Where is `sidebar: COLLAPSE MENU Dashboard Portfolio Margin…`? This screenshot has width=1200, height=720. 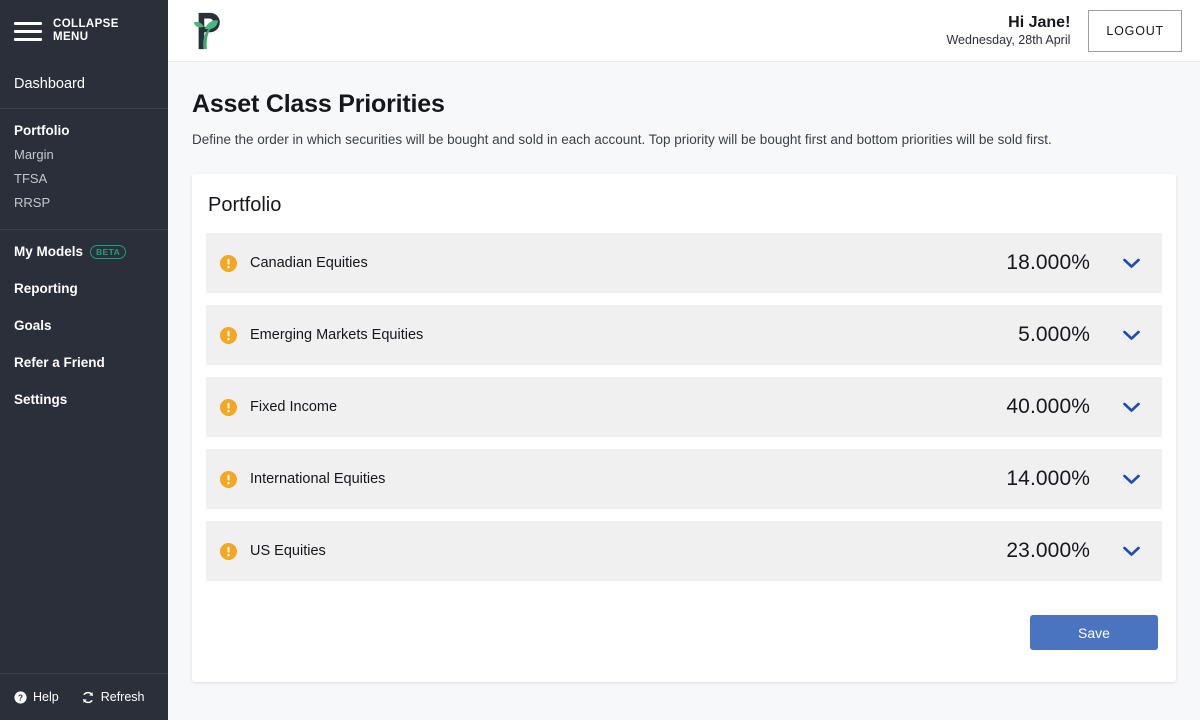
sidebar: COLLAPSE MENU Dashboard Portfolio Margin… is located at coordinates (84, 360).